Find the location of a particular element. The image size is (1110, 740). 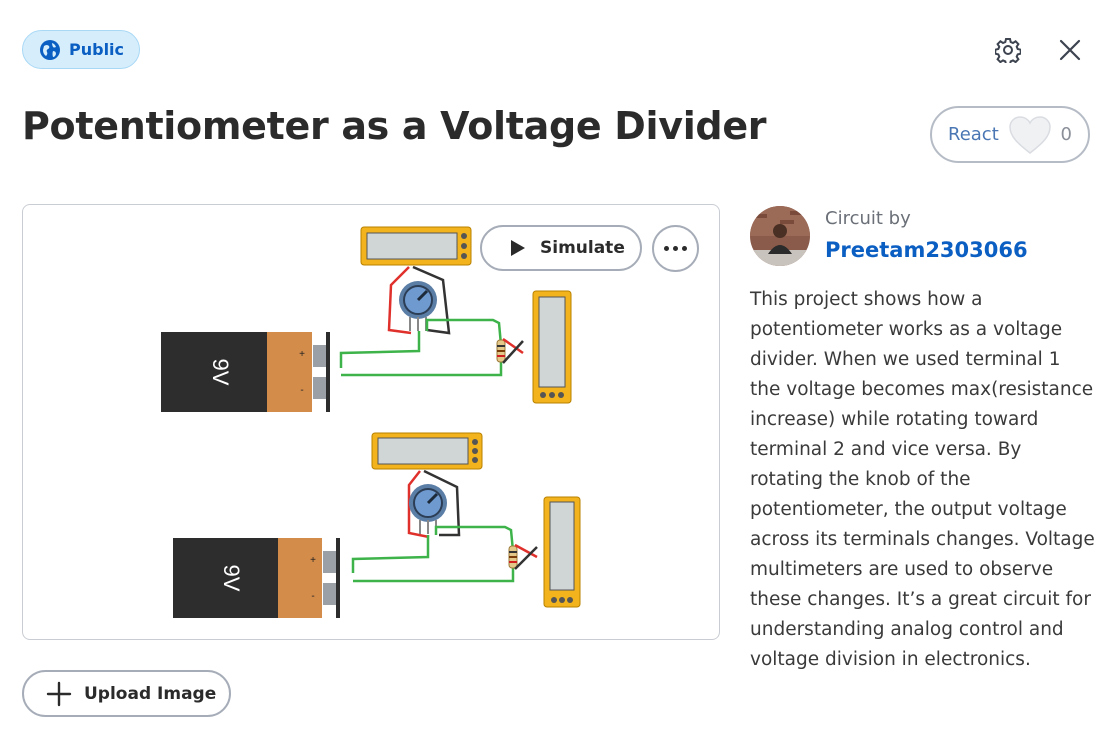

react-count: 0 is located at coordinates (1066, 134).